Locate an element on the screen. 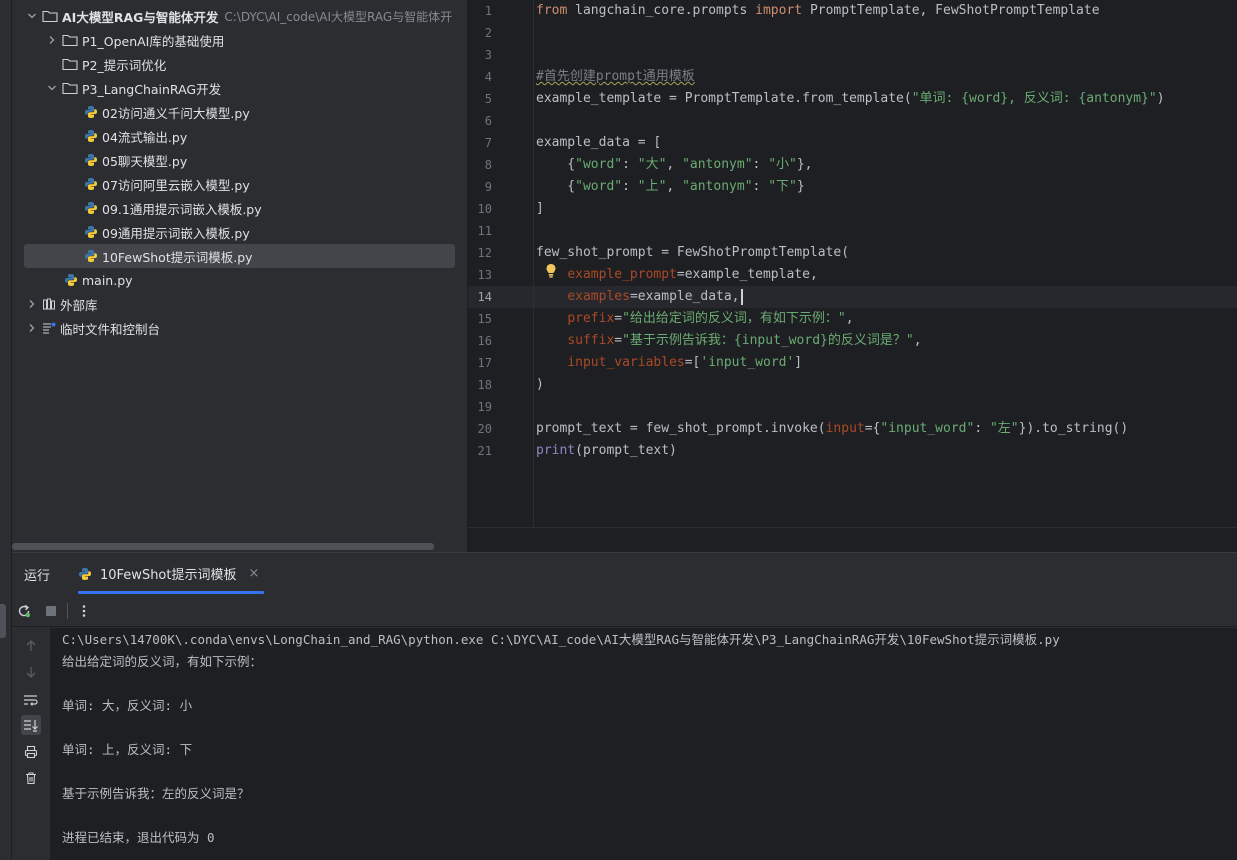 The image size is (1237, 860). console-line: 单词: 大，反义词: 小 is located at coordinates (127, 705).